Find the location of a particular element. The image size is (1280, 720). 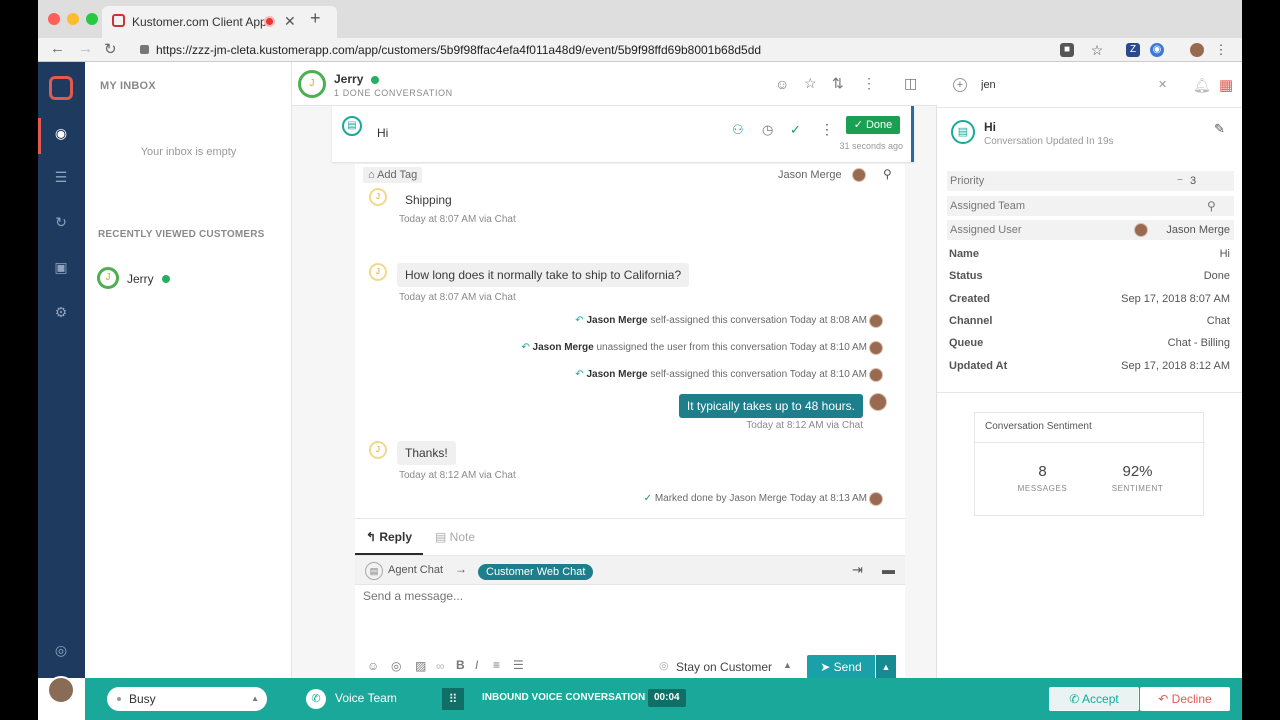

recording-icon is located at coordinates (269, 21).